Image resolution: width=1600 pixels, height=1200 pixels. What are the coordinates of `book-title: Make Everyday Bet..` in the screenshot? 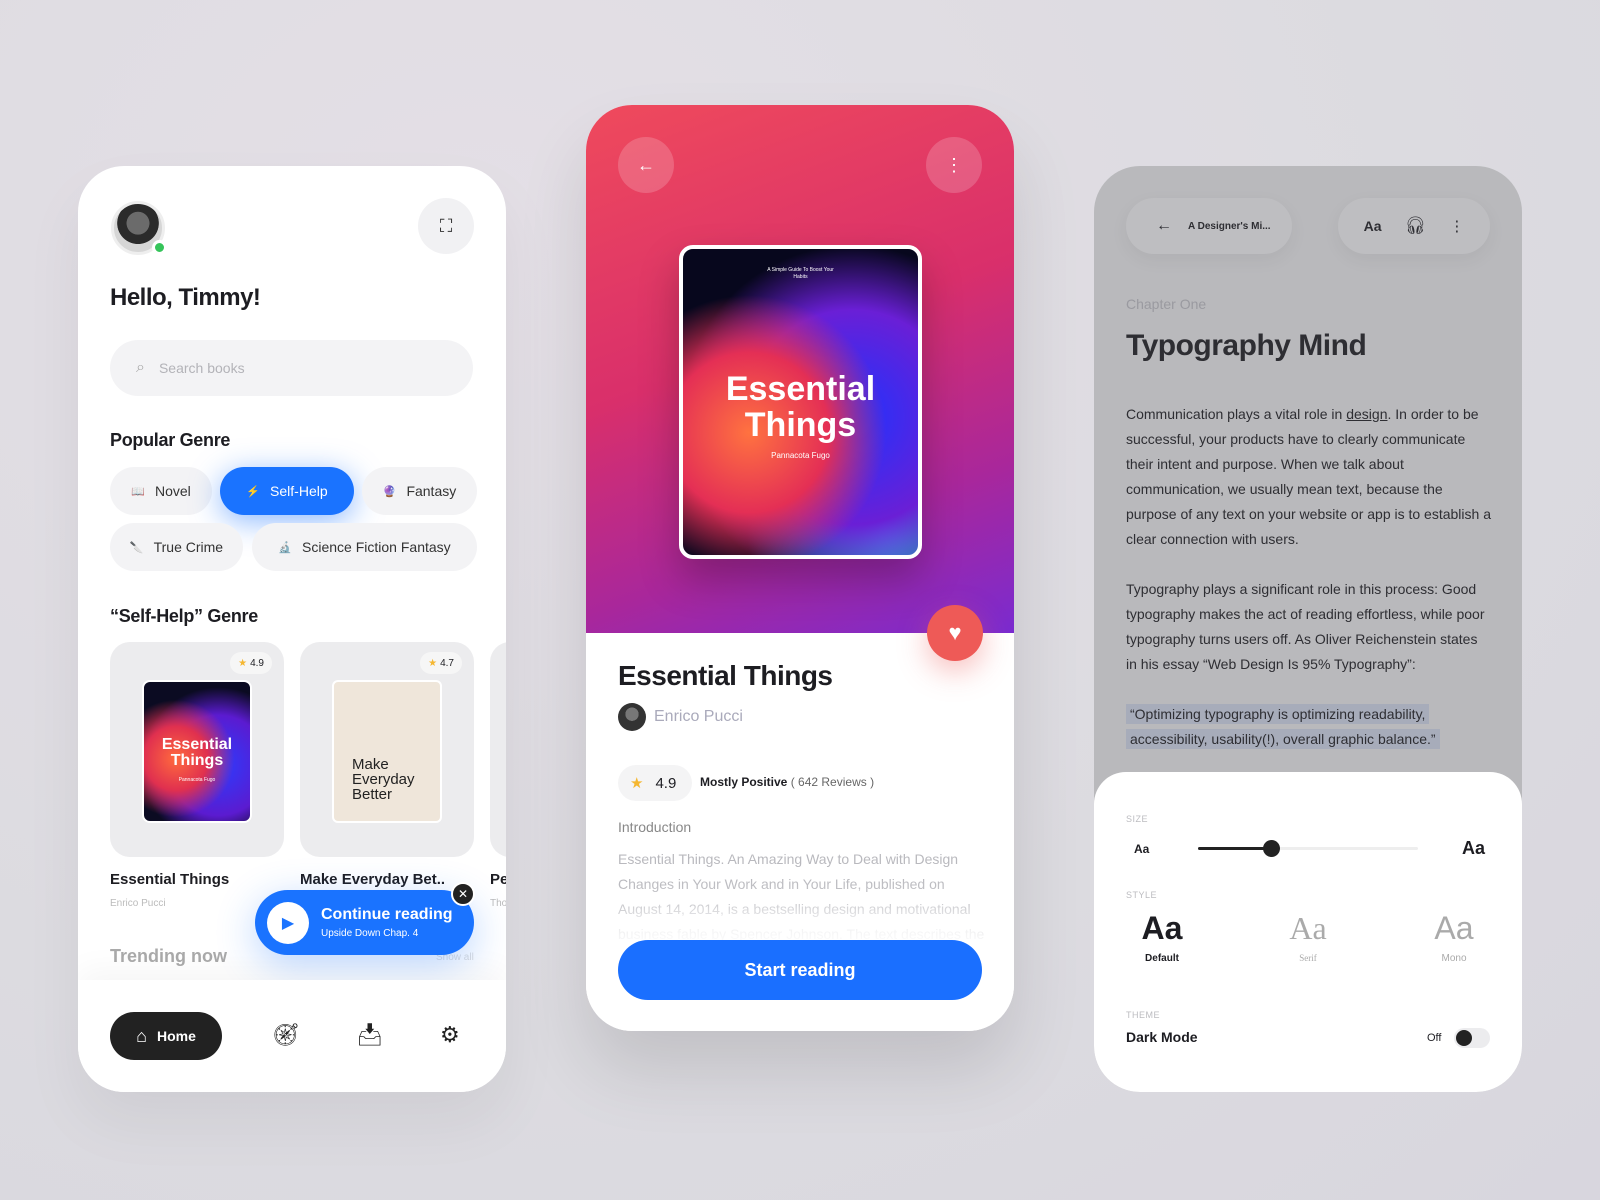 It's located at (373, 879).